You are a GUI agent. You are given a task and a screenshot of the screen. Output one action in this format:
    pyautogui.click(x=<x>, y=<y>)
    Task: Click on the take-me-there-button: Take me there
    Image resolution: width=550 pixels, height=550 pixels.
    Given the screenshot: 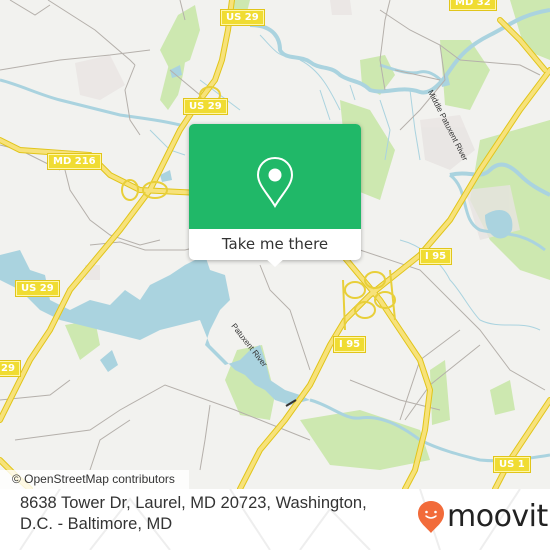 What is the action you would take?
    pyautogui.click(x=275, y=244)
    